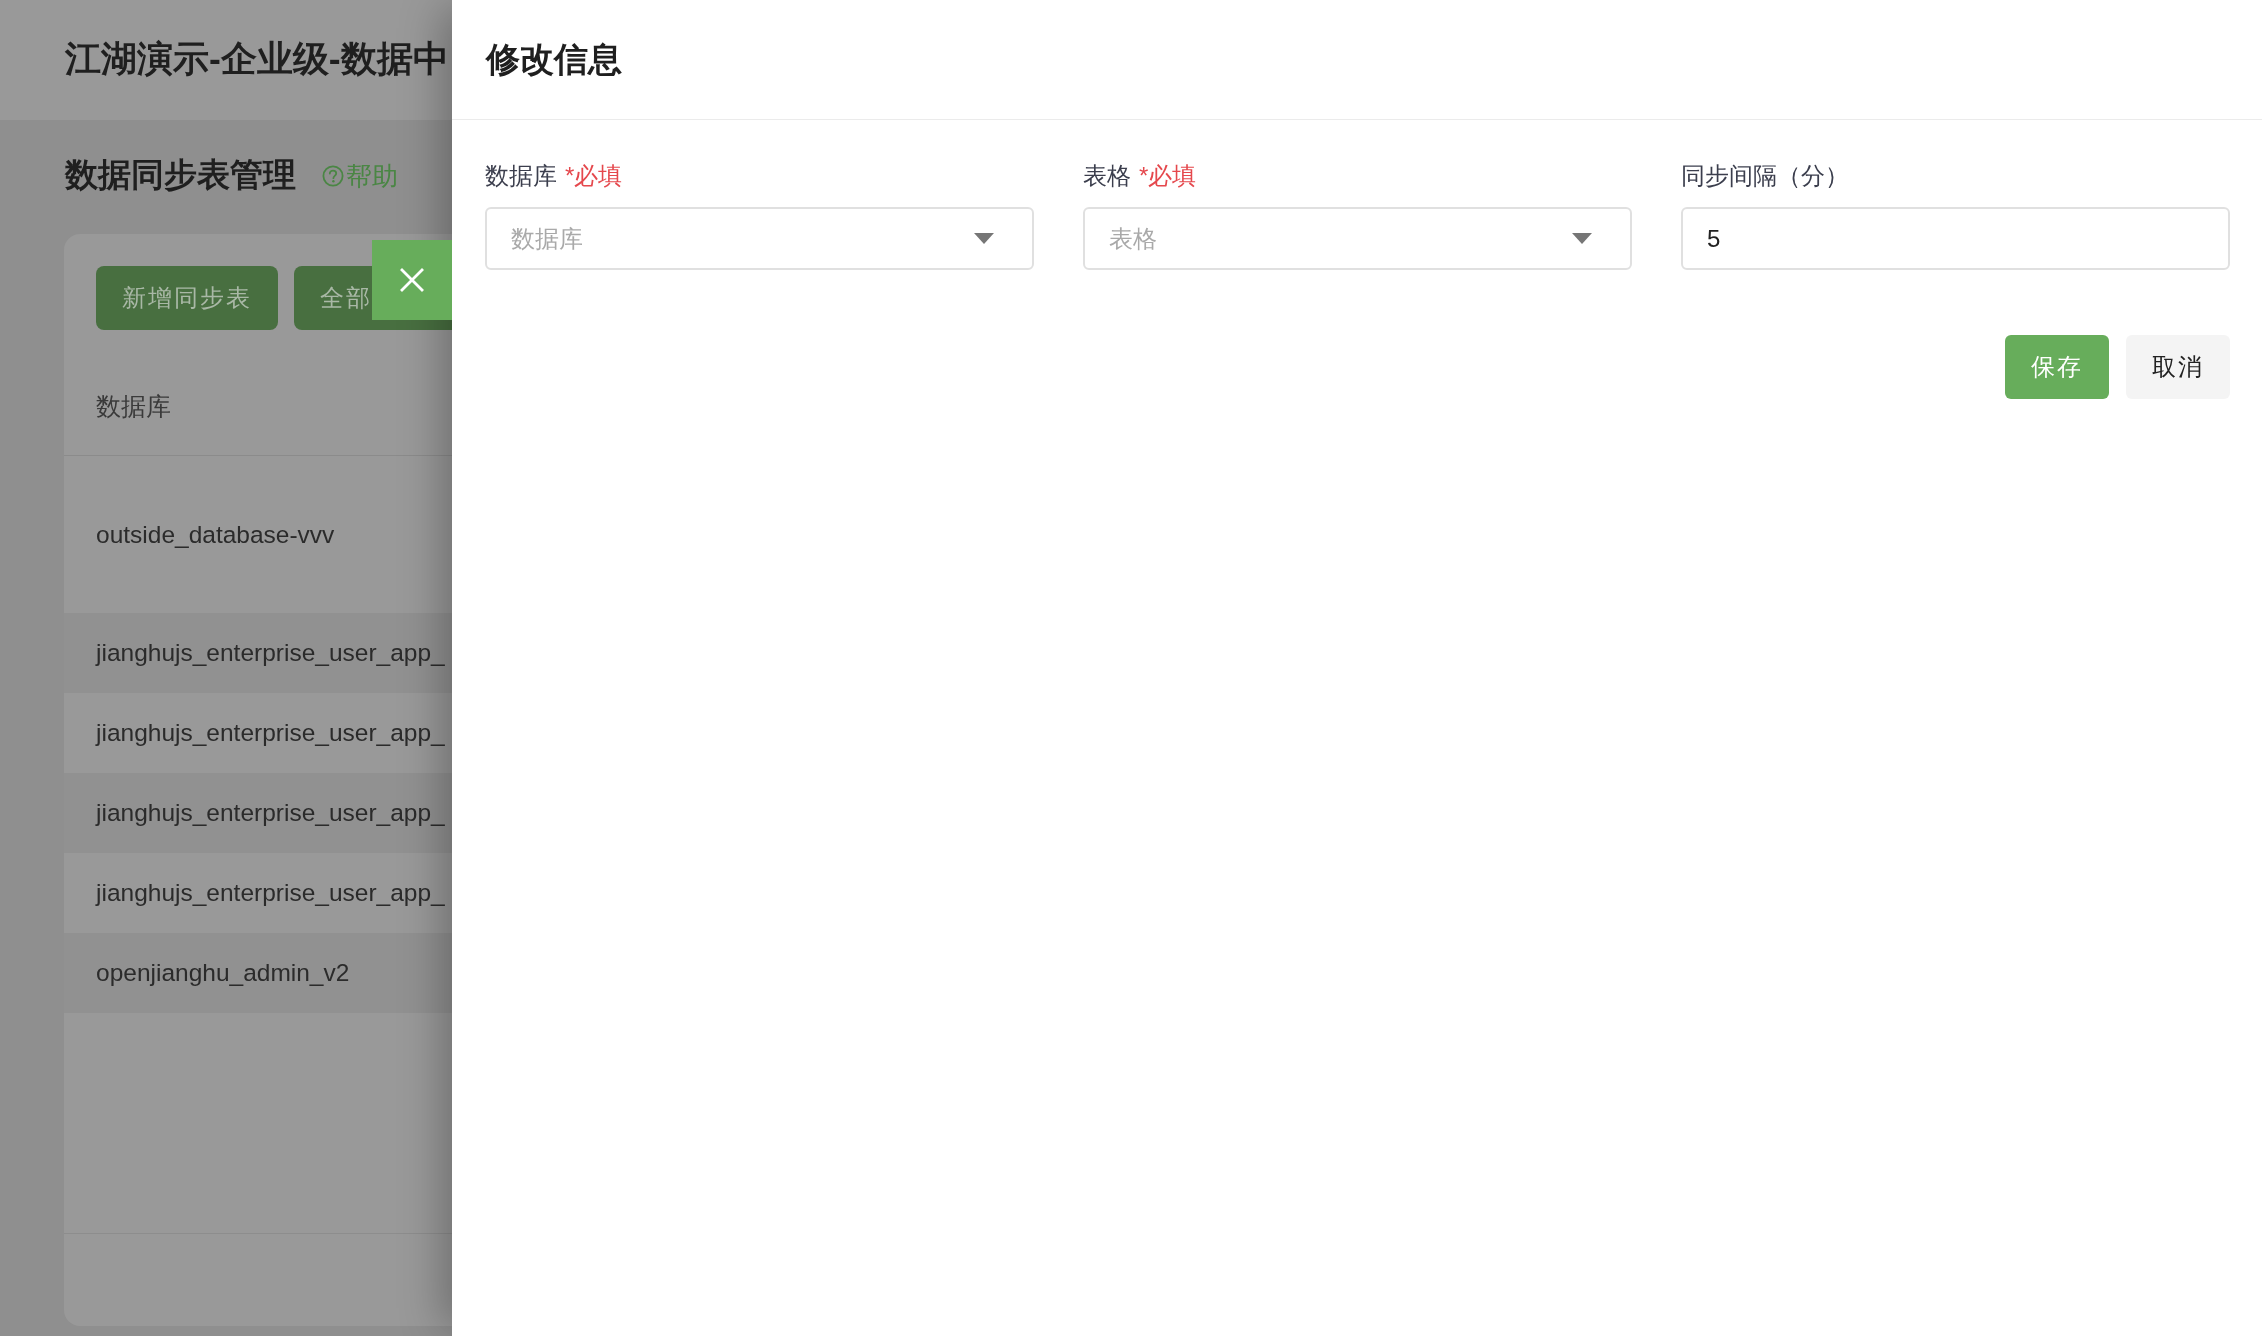  I want to click on close-icon, so click(412, 280).